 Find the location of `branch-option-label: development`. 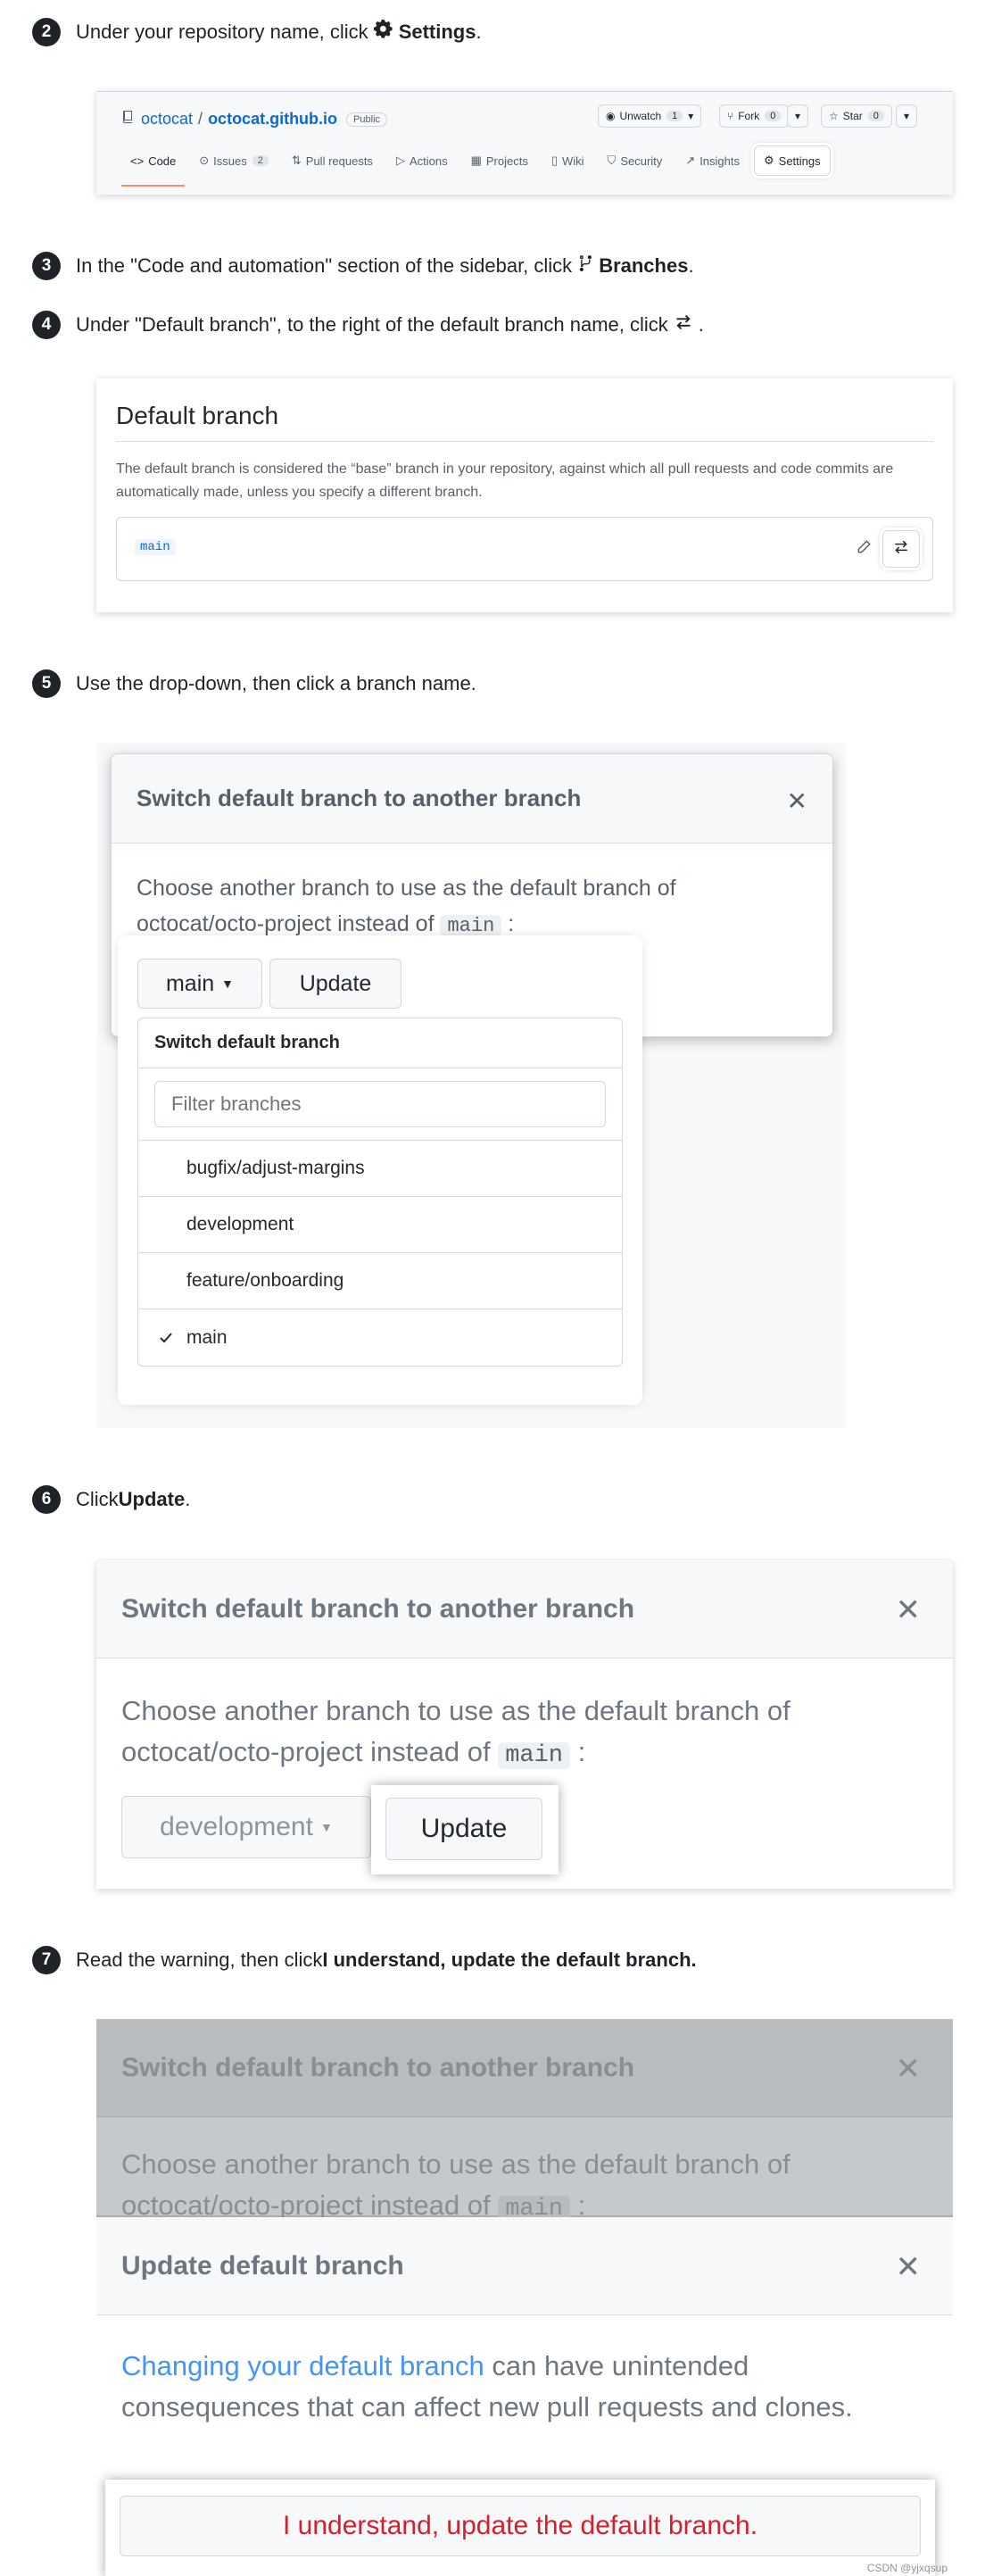

branch-option-label: development is located at coordinates (240, 1224).